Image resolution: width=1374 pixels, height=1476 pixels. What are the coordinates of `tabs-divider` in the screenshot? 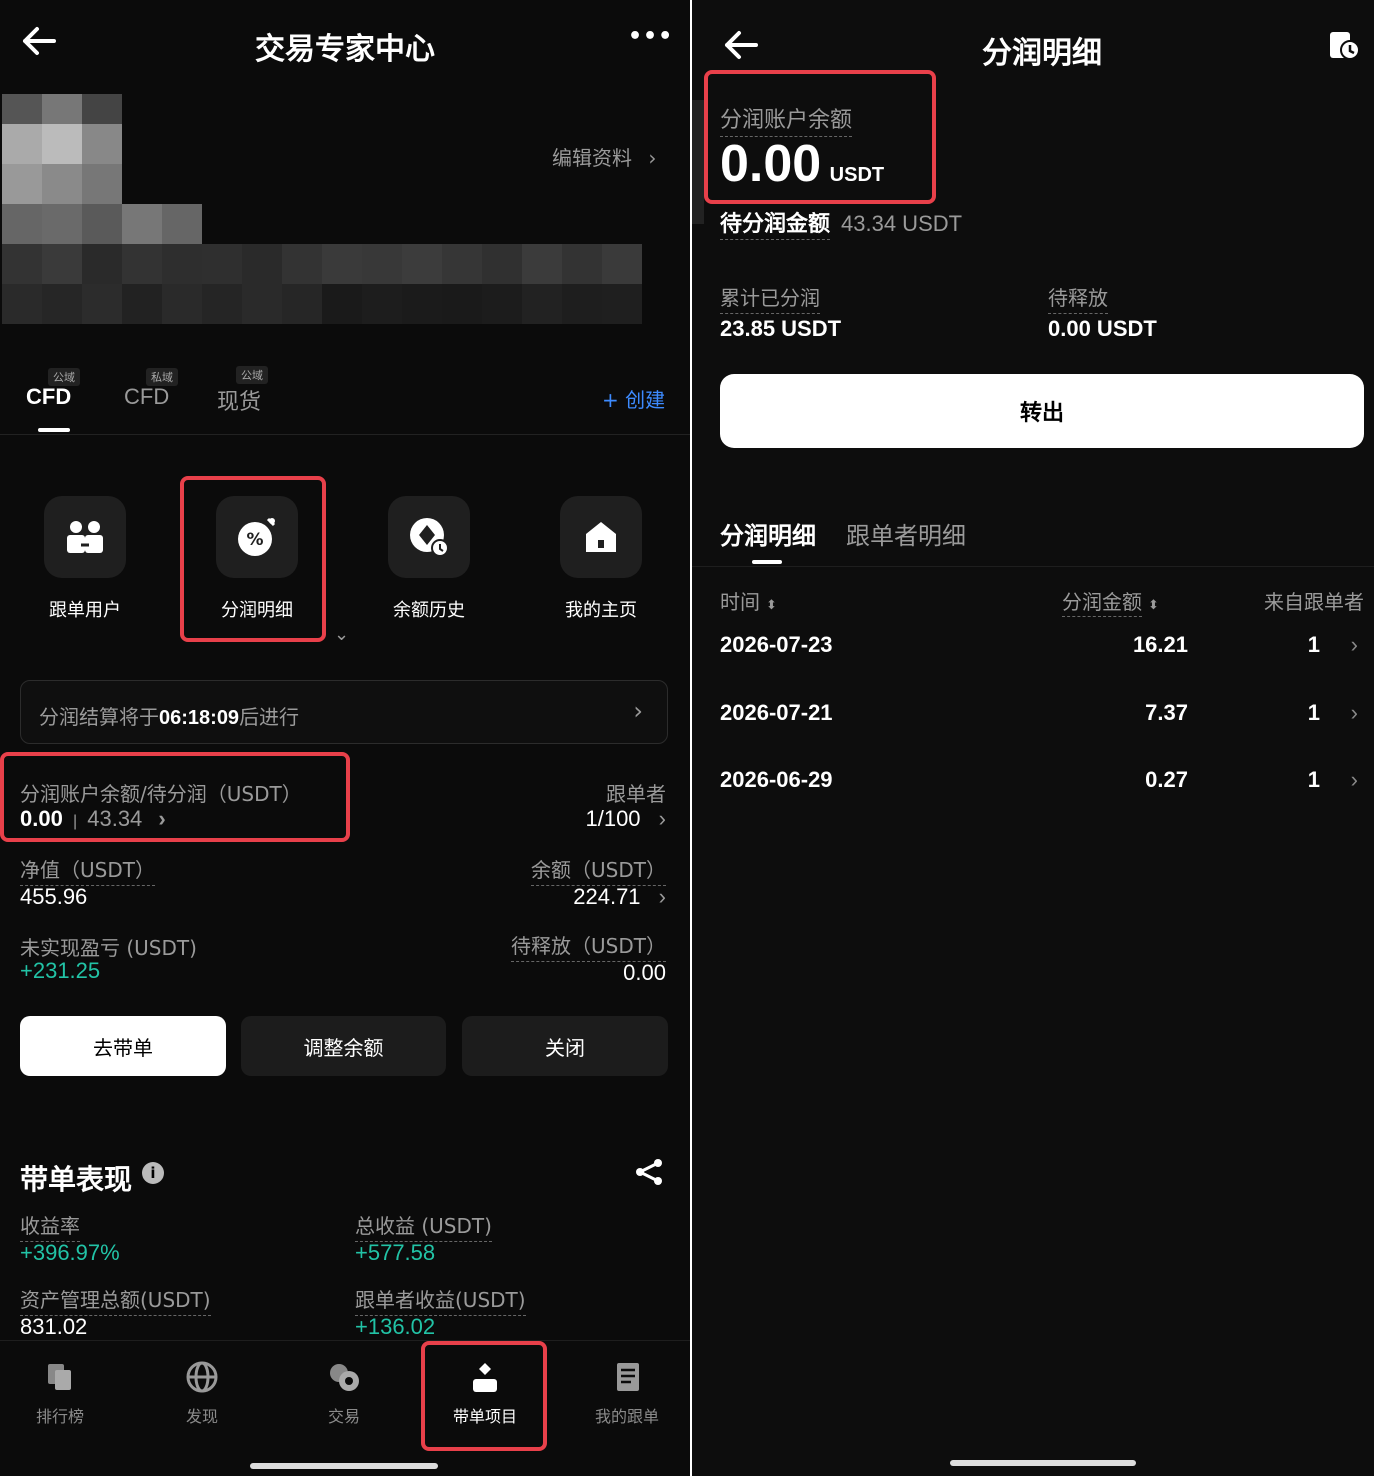 It's located at (345, 434).